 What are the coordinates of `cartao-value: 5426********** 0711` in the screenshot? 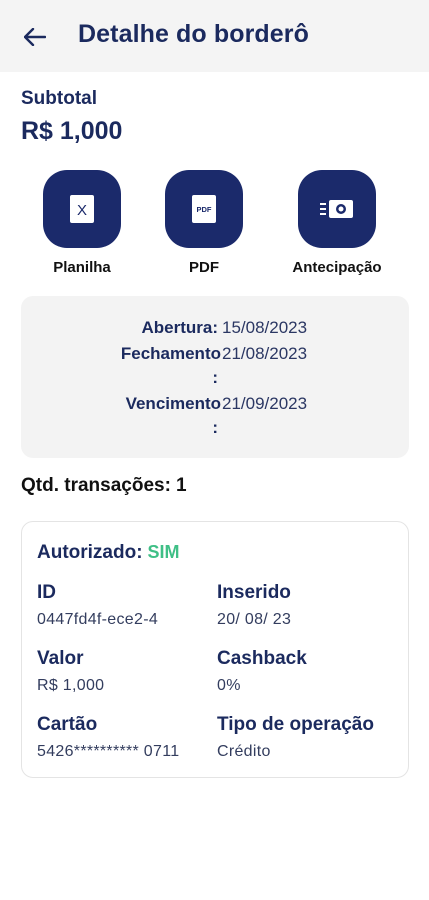 It's located at (108, 751).